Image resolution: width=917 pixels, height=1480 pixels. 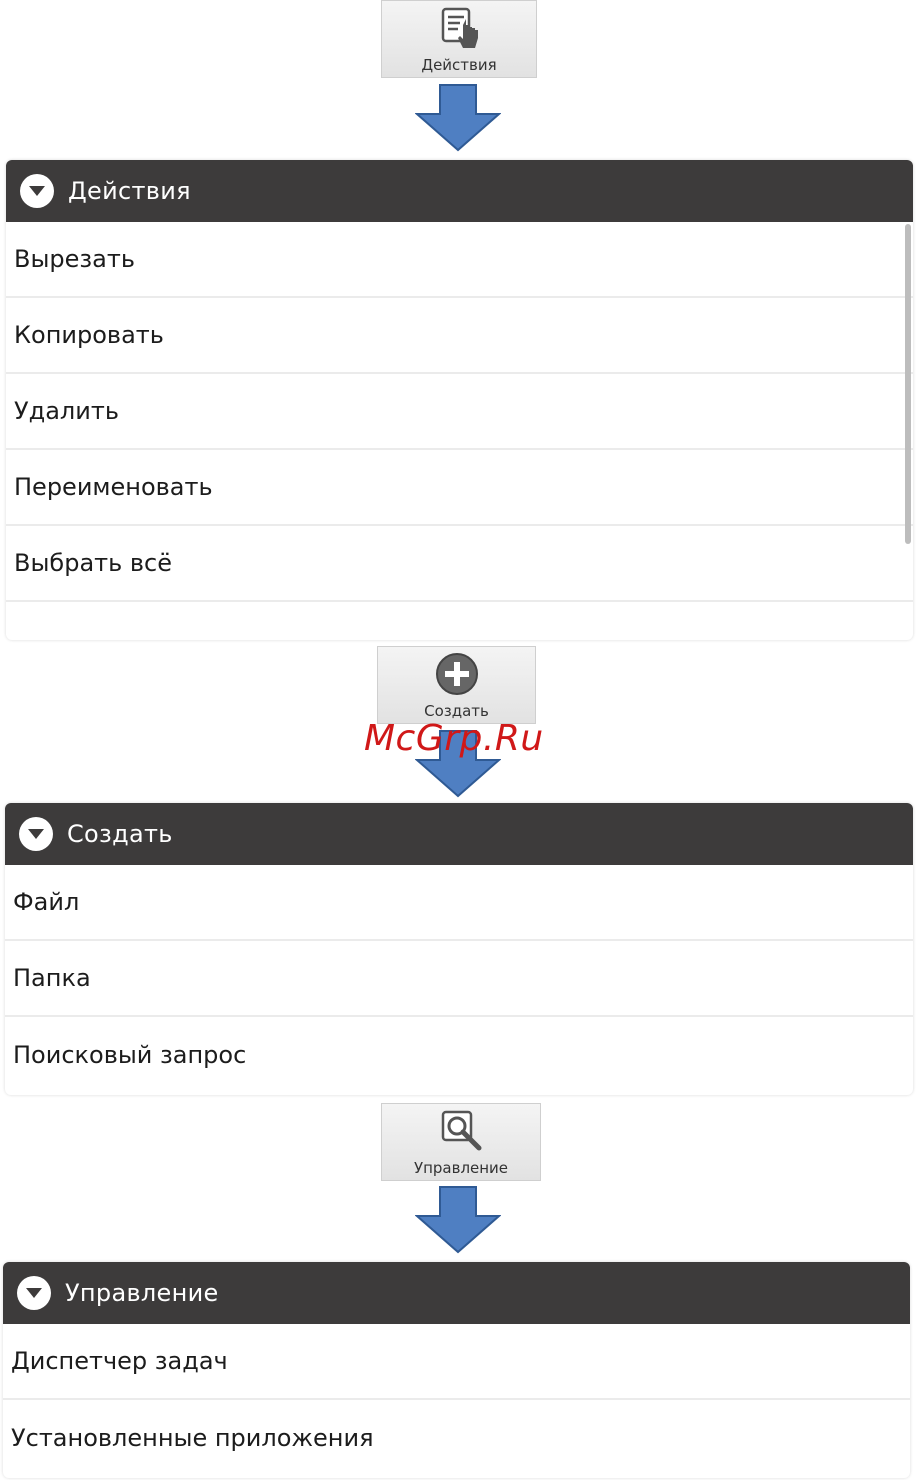 What do you see at coordinates (908, 384) in the screenshot?
I see `scrollbar` at bounding box center [908, 384].